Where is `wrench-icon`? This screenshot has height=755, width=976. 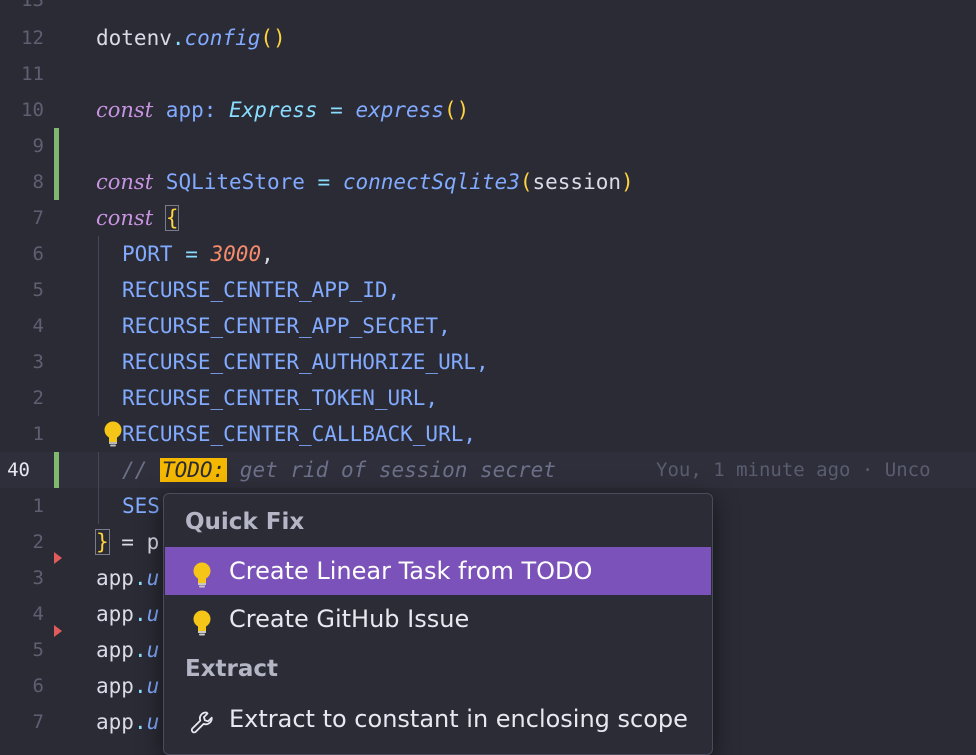 wrench-icon is located at coordinates (202, 719).